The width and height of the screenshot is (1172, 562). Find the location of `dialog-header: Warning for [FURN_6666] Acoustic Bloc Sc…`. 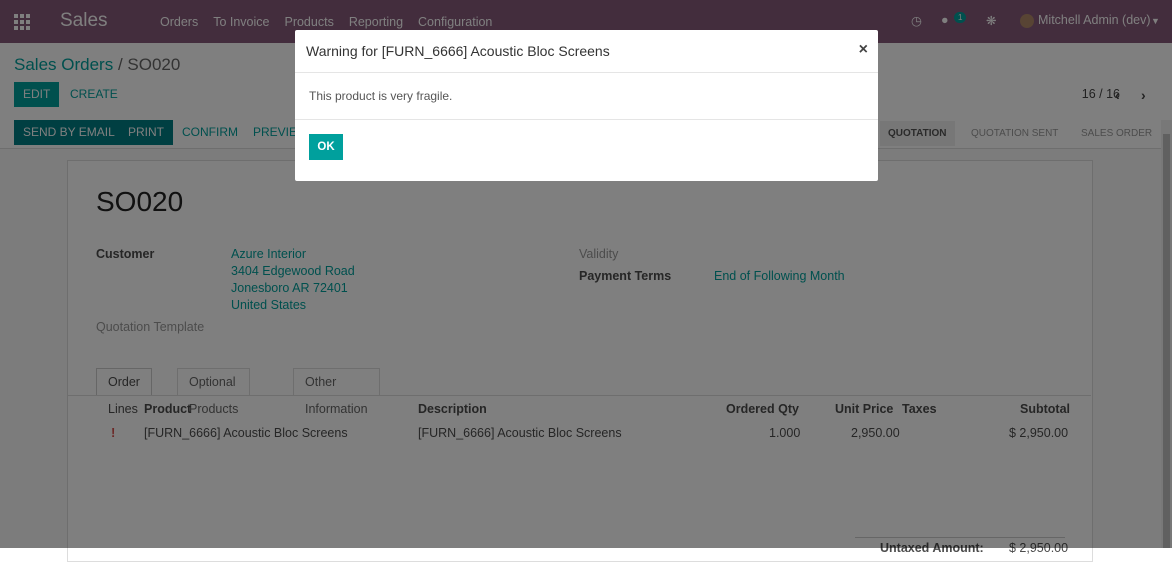

dialog-header: Warning for [FURN_6666] Acoustic Bloc Sc… is located at coordinates (586, 51).